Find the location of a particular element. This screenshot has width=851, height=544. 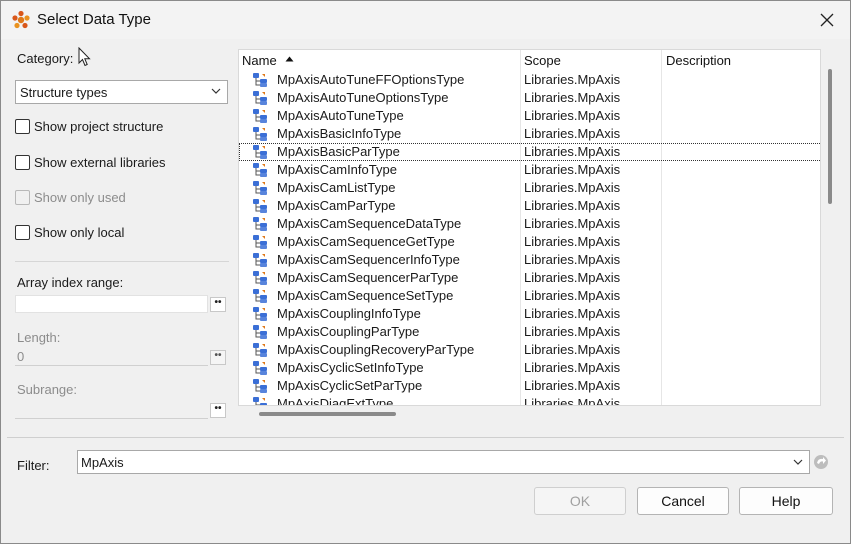

list-item-name: MpAxisAutoTuneFFOptionsType is located at coordinates (371, 79).